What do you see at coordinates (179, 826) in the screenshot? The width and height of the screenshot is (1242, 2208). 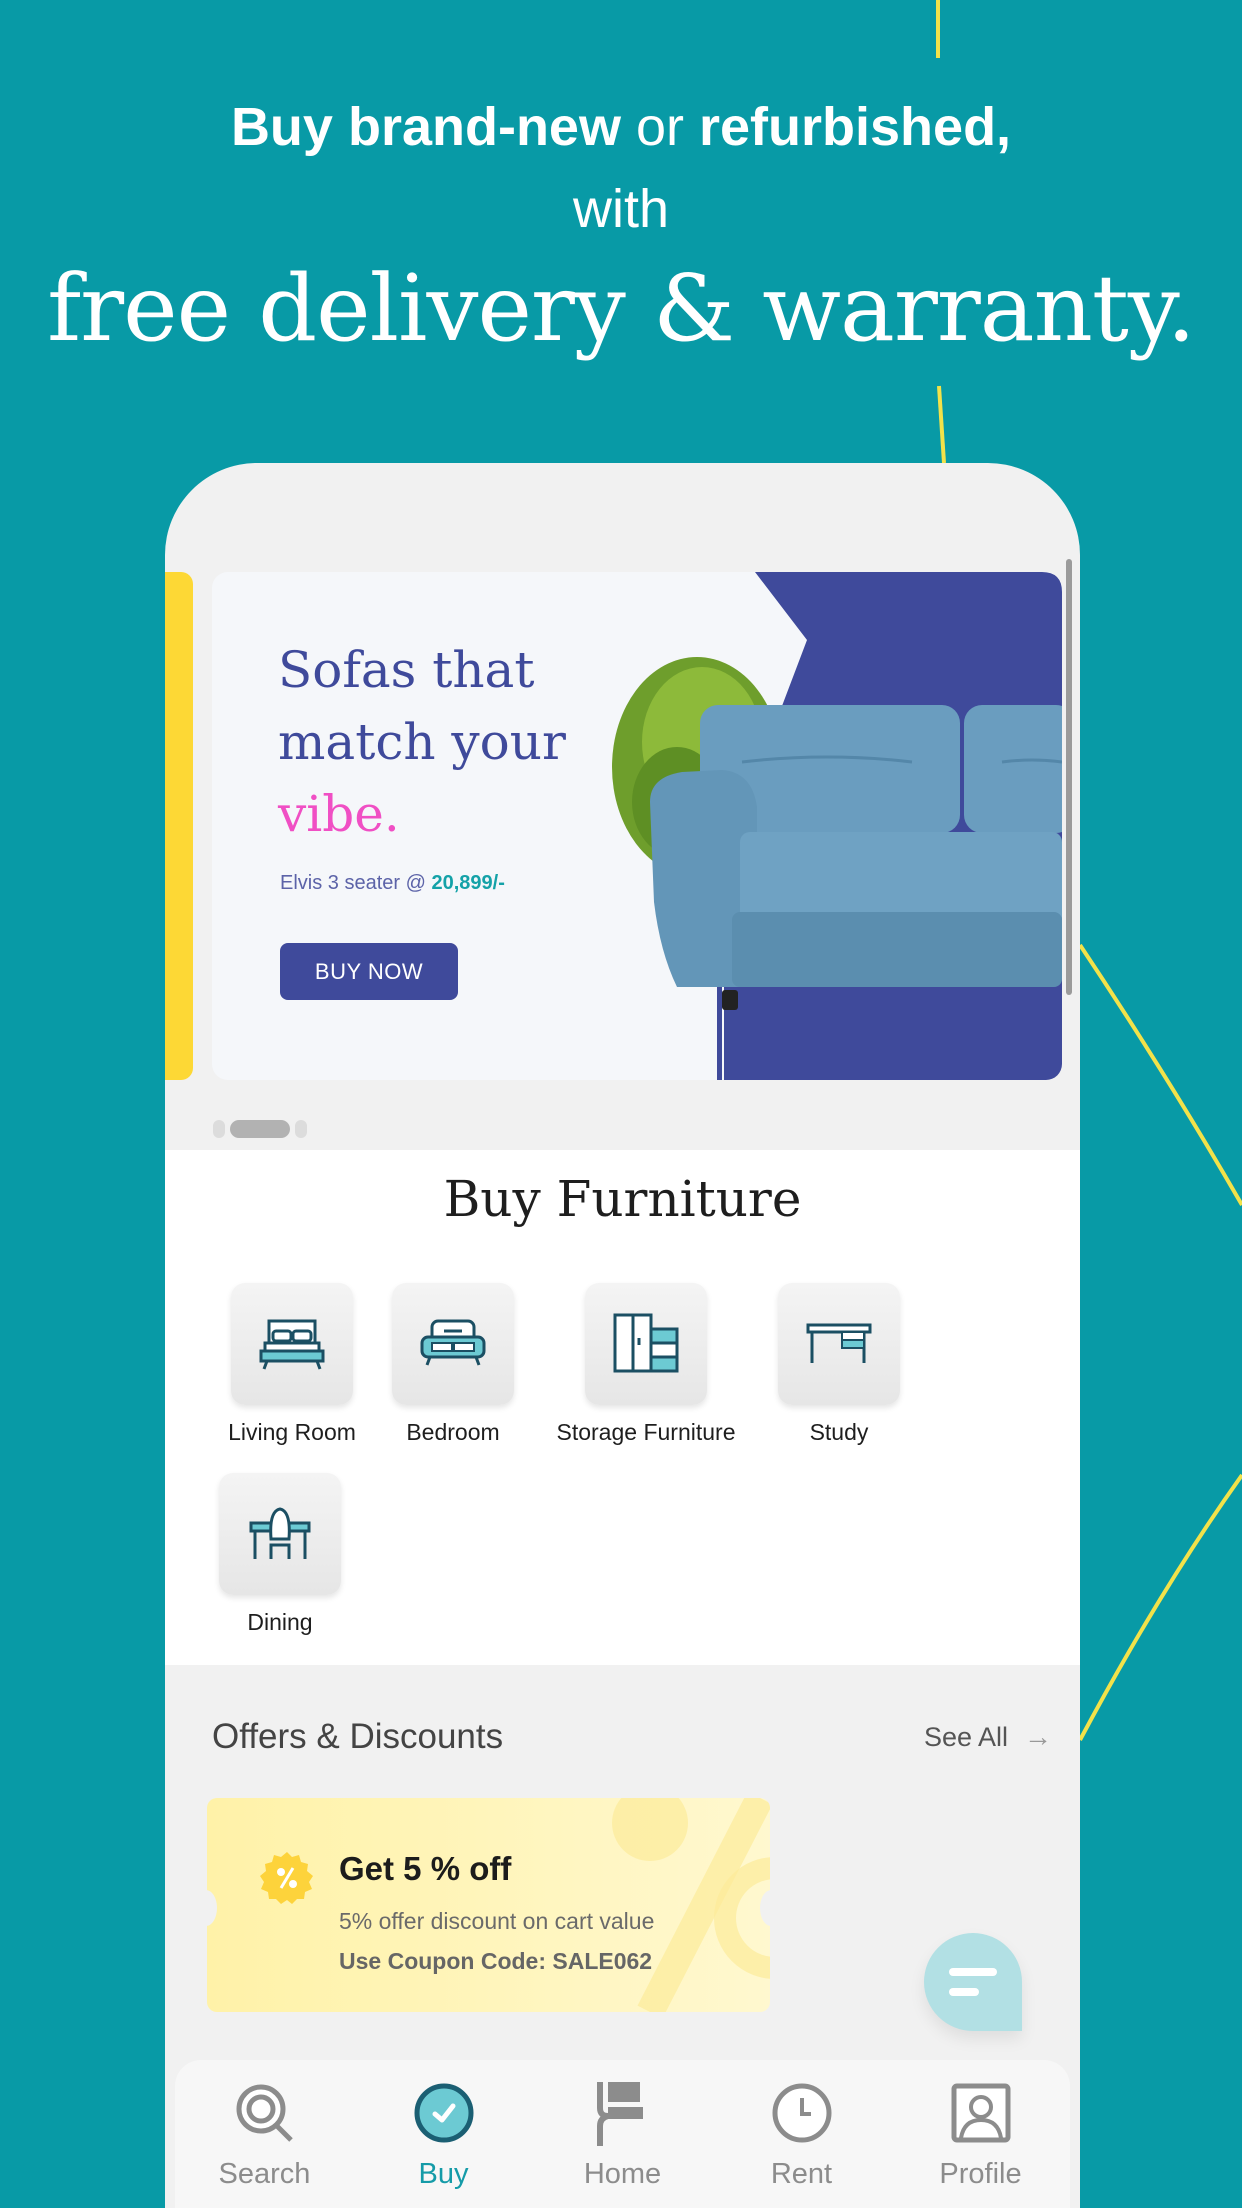 I see `previous-banner-peek` at bounding box center [179, 826].